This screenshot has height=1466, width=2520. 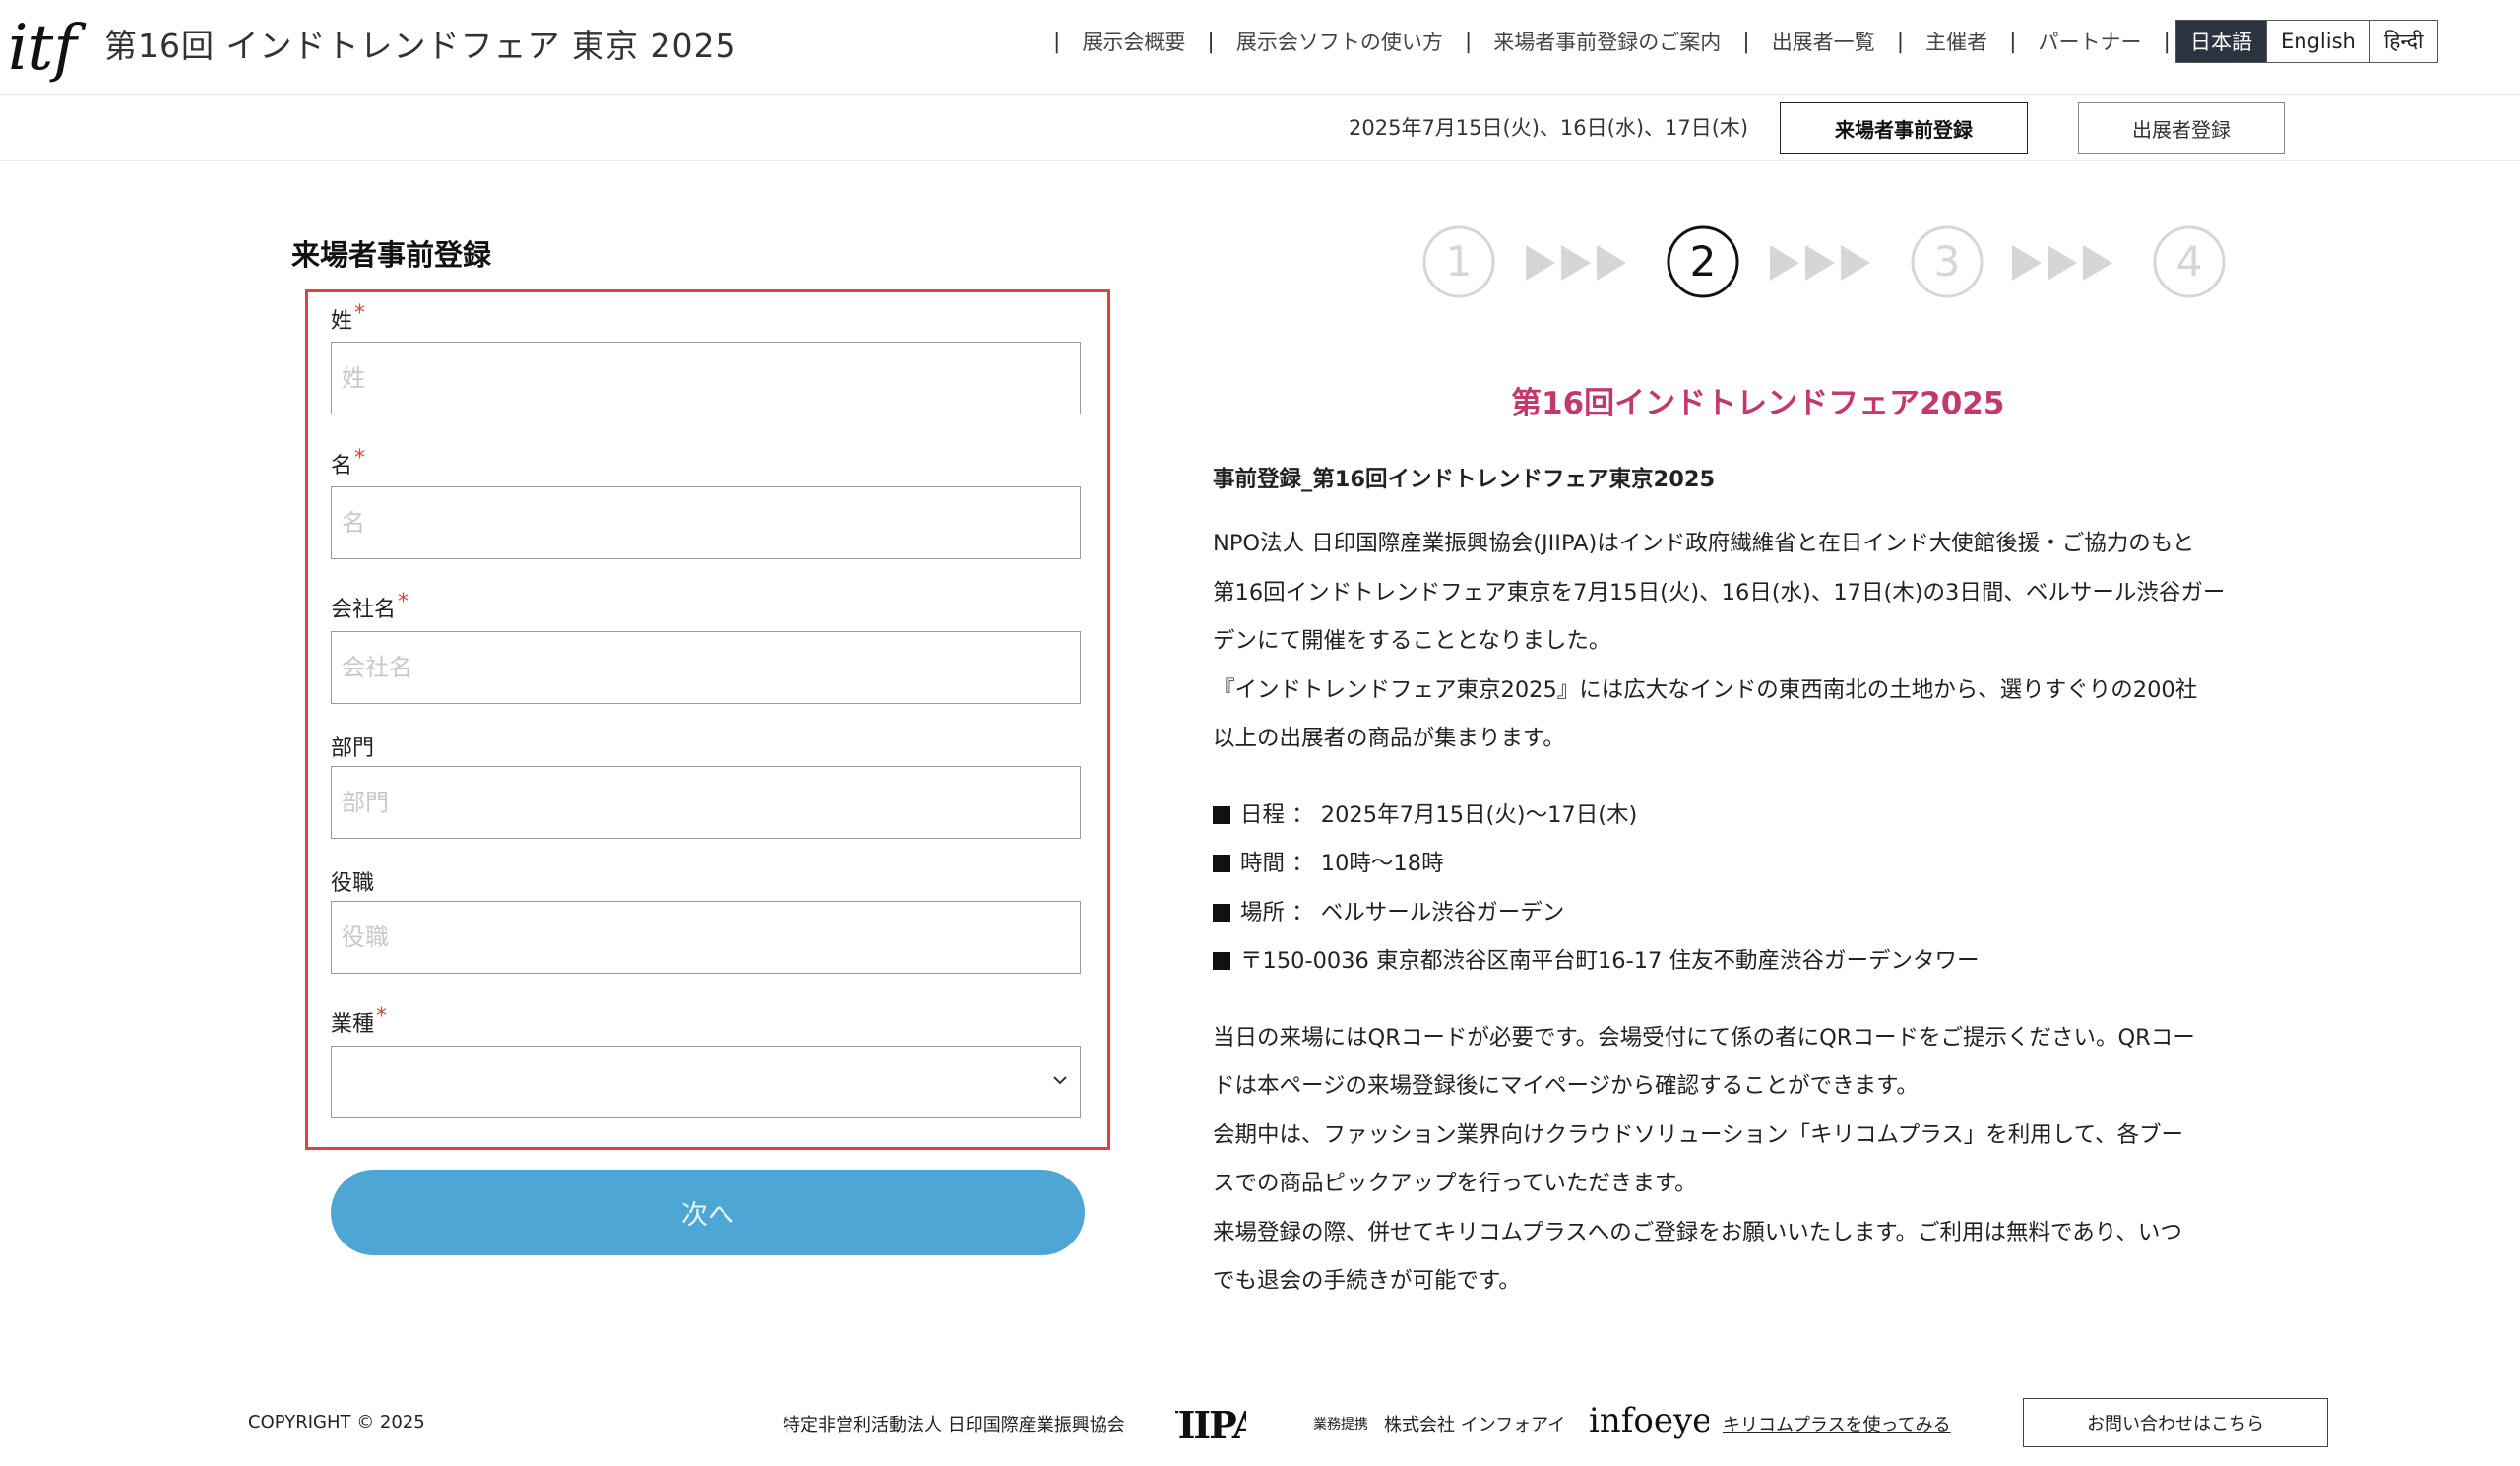 I want to click on department-input, so click(x=706, y=803).